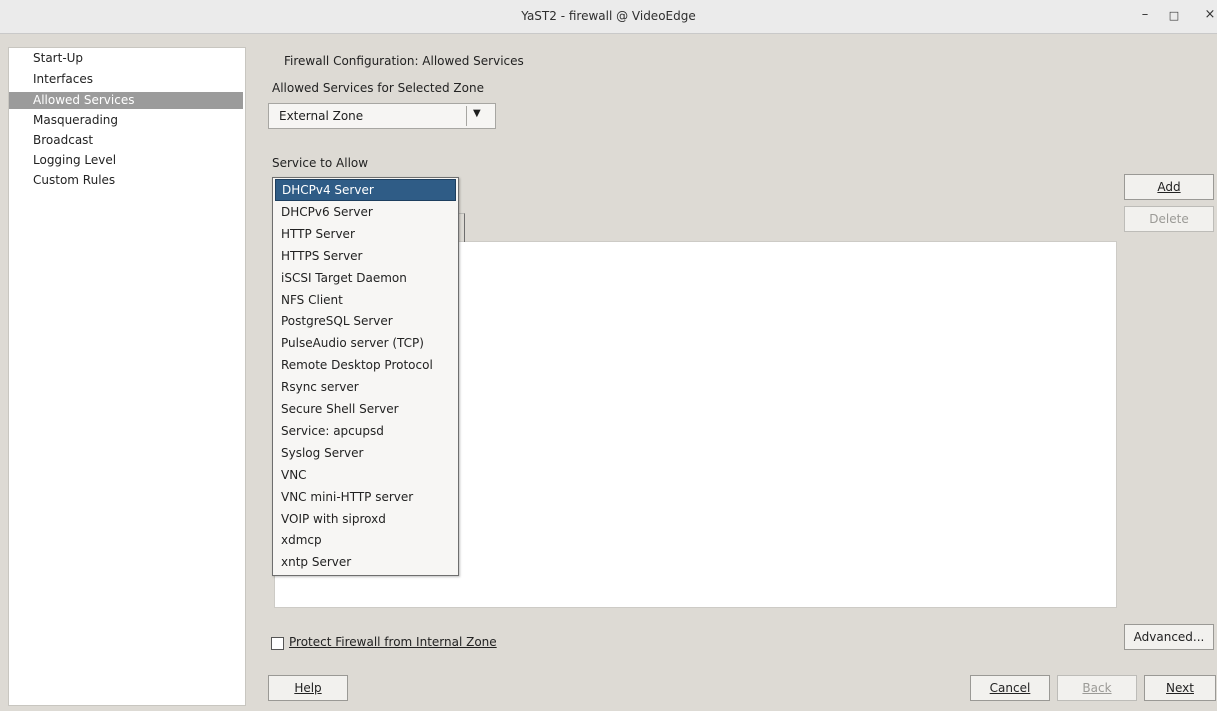 This screenshot has width=1217, height=711. What do you see at coordinates (393, 642) in the screenshot?
I see `protect-firewall-label: Protect Firewall from Internal Zone` at bounding box center [393, 642].